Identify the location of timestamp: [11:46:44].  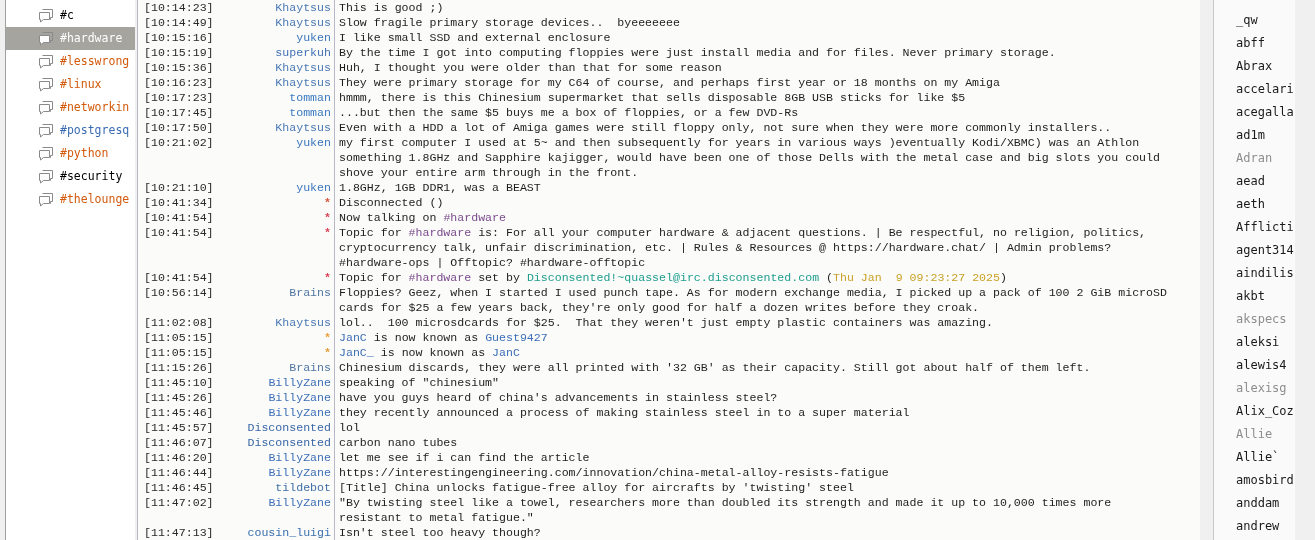
(179, 472).